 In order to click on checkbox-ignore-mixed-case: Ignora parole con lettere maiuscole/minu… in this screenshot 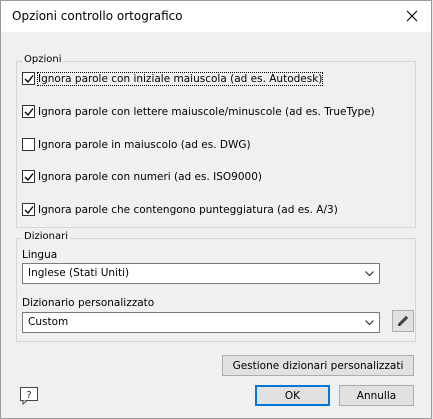, I will do `click(198, 111)`.